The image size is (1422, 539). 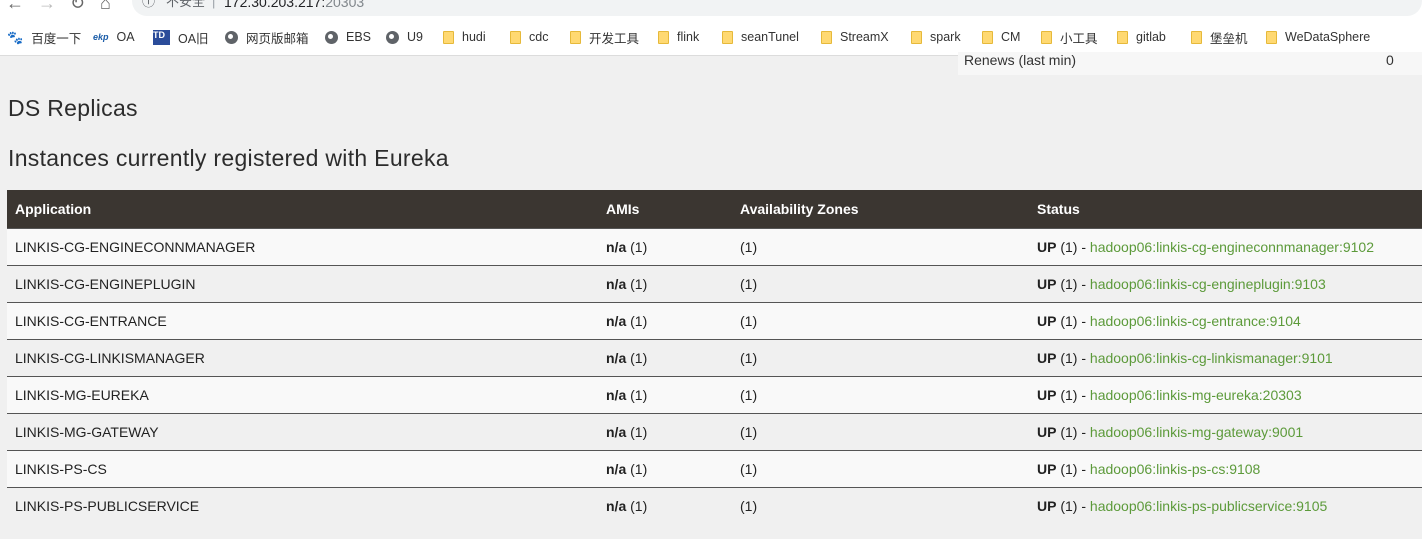 What do you see at coordinates (302, 283) in the screenshot?
I see `application-name: LINKIS-CG-ENGINEPLUGIN` at bounding box center [302, 283].